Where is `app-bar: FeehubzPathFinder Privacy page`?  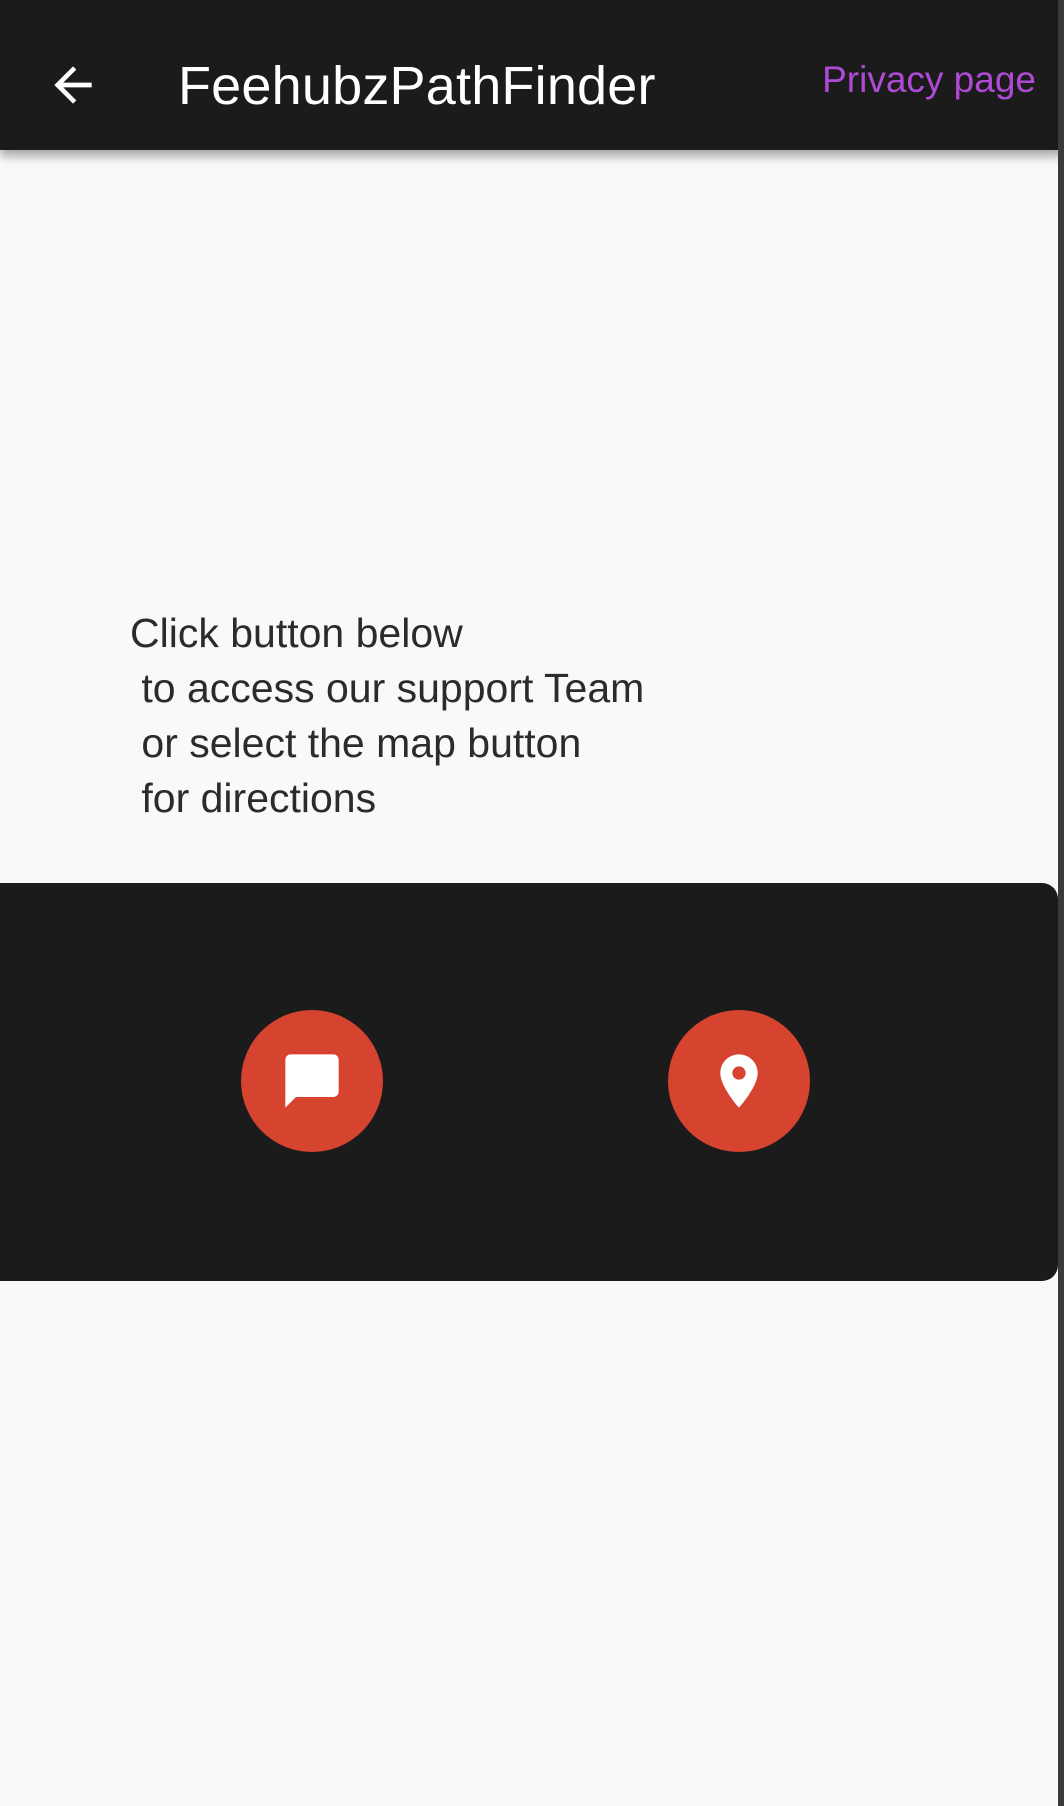 app-bar: FeehubzPathFinder Privacy page is located at coordinates (532, 75).